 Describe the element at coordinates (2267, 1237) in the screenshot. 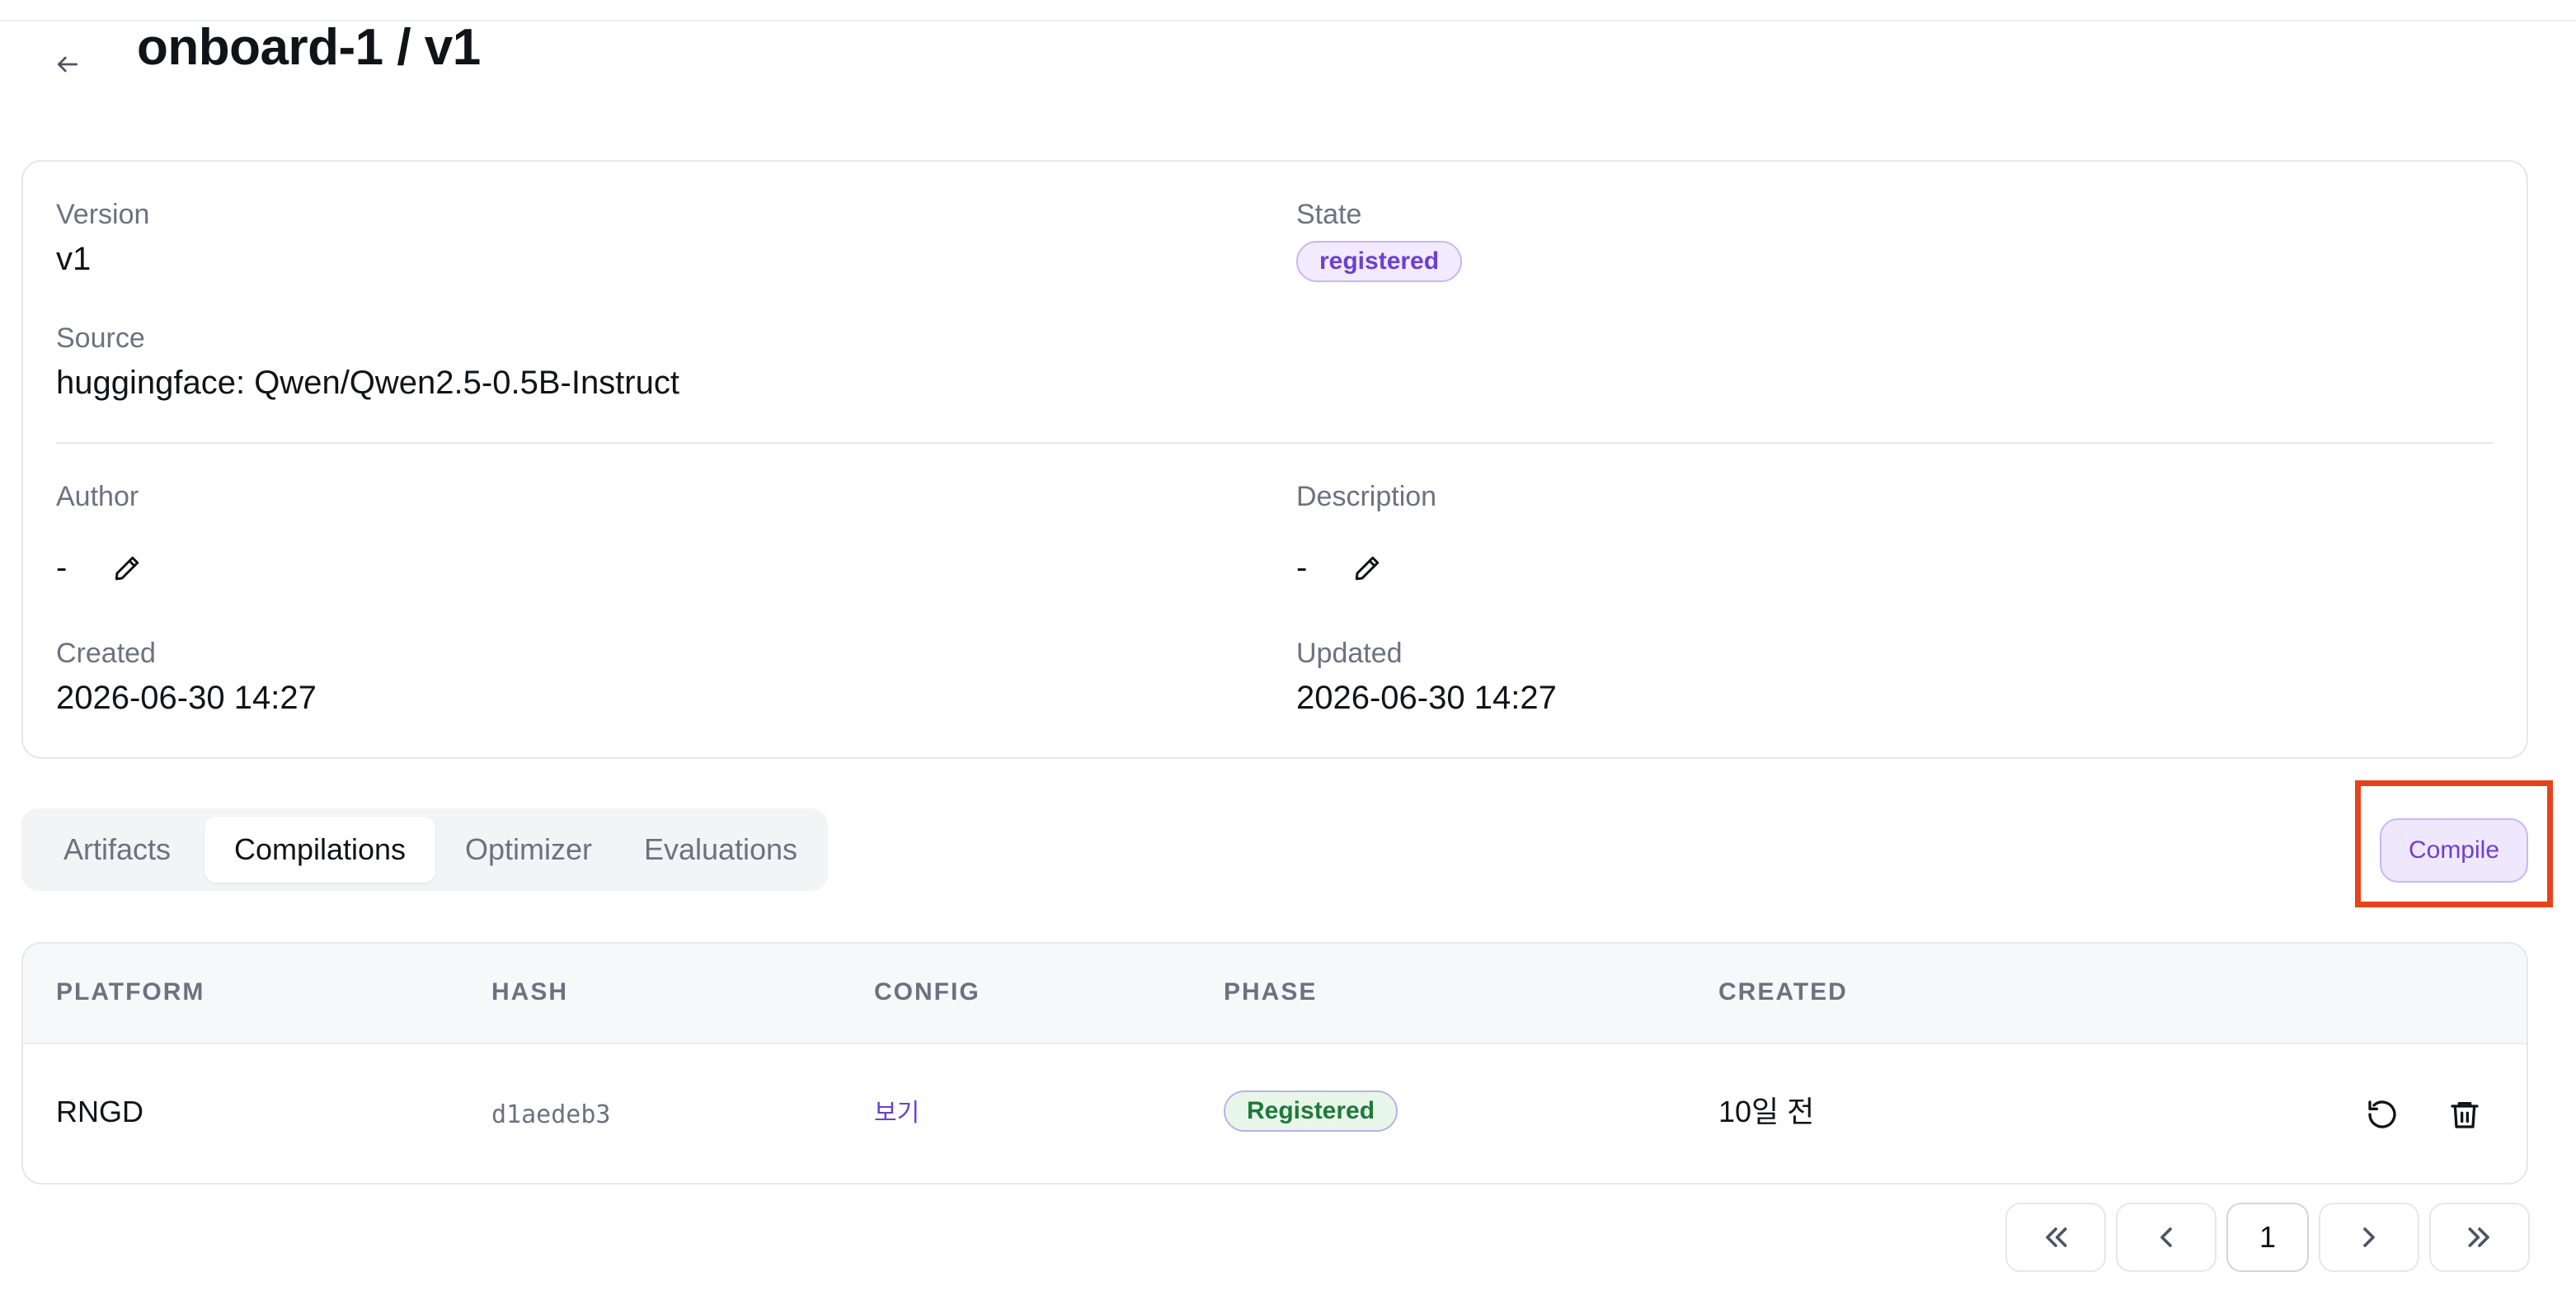

I see `page-number-button: 1` at that location.